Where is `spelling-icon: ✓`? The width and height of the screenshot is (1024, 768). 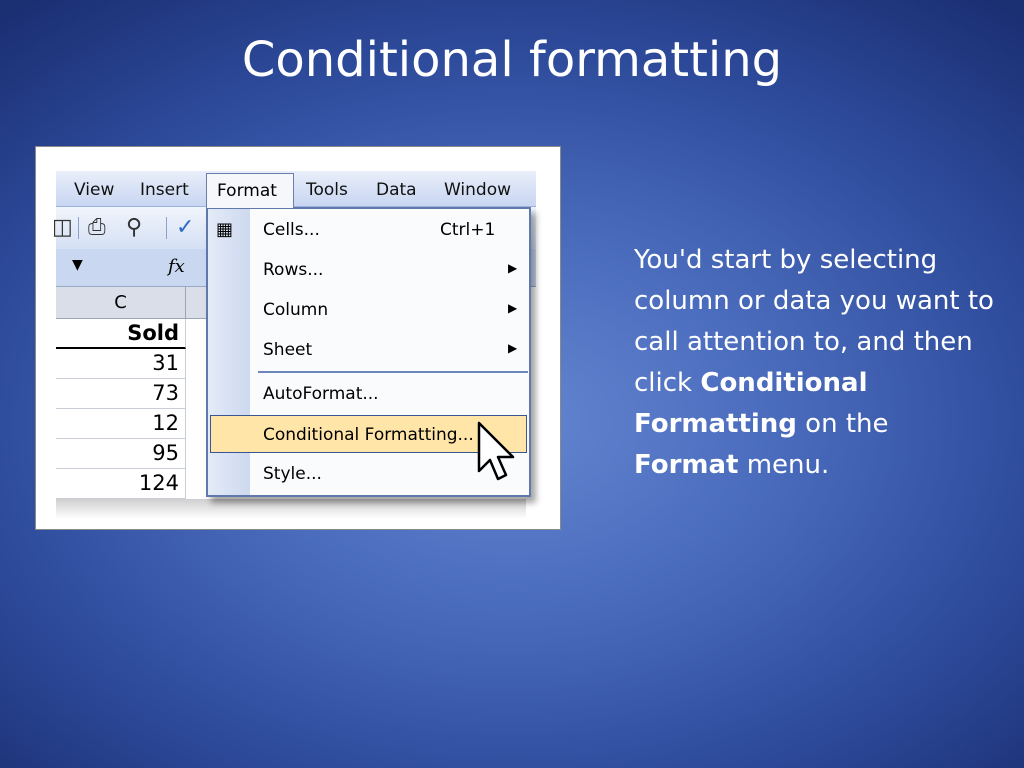
spelling-icon: ✓ is located at coordinates (185, 227).